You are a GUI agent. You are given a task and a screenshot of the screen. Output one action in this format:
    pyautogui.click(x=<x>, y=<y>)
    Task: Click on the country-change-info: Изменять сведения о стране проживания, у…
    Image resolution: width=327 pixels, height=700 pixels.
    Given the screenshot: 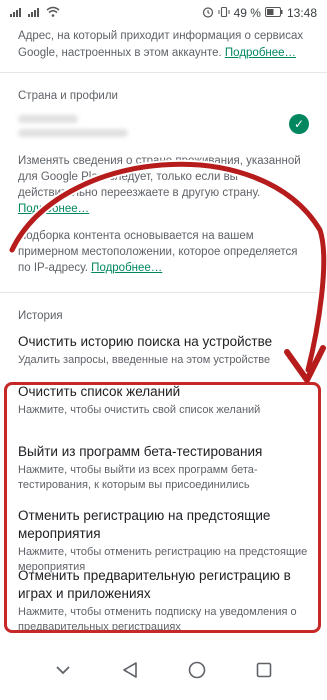 What is the action you would take?
    pyautogui.click(x=163, y=185)
    